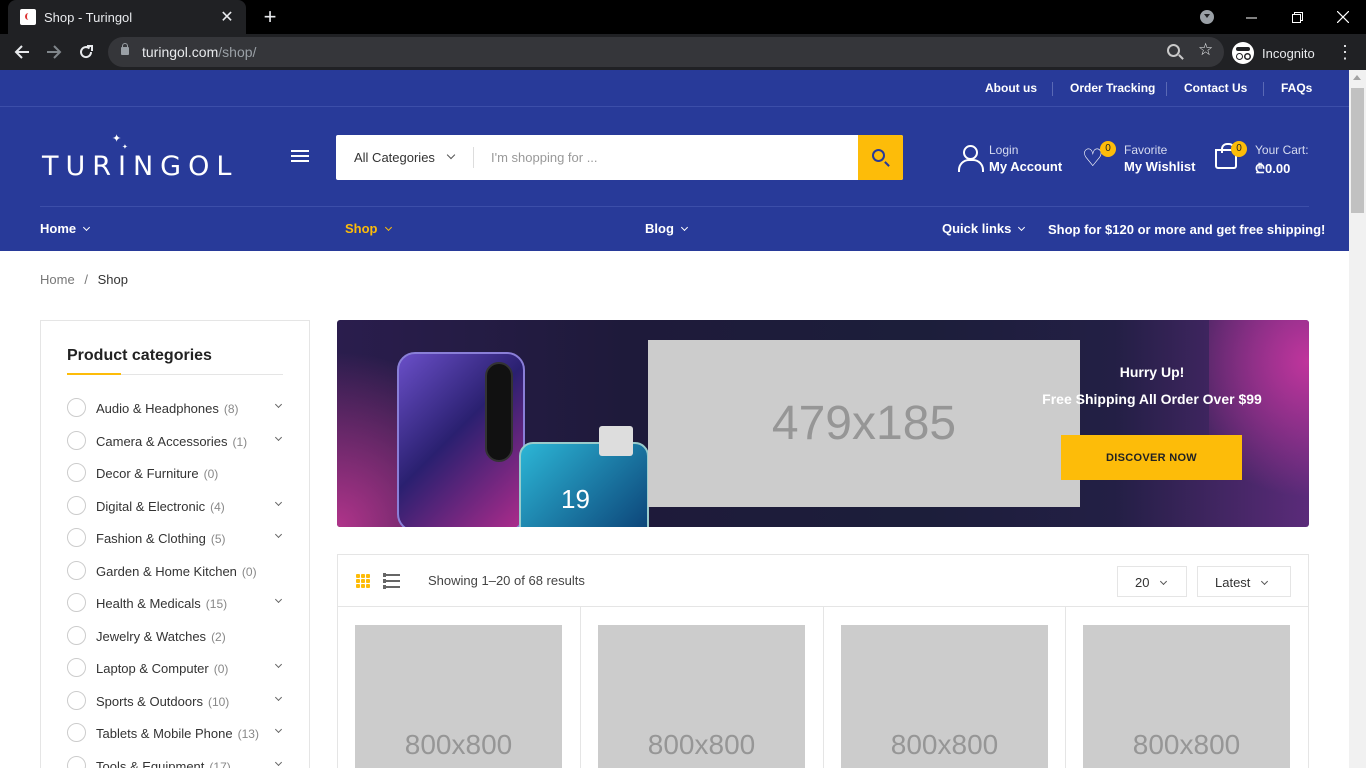  I want to click on order-tracking-link: Order Tracking, so click(1112, 88).